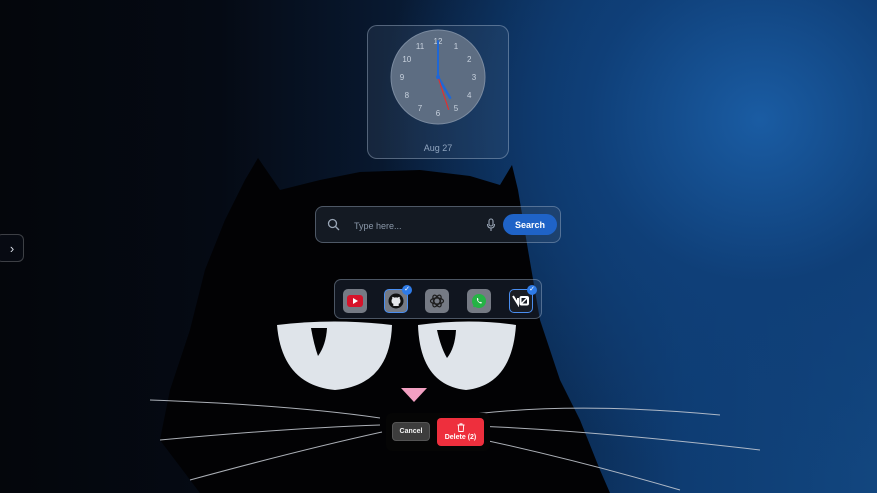 This screenshot has height=493, width=877. What do you see at coordinates (406, 59) in the screenshot?
I see `clock-number: 10` at bounding box center [406, 59].